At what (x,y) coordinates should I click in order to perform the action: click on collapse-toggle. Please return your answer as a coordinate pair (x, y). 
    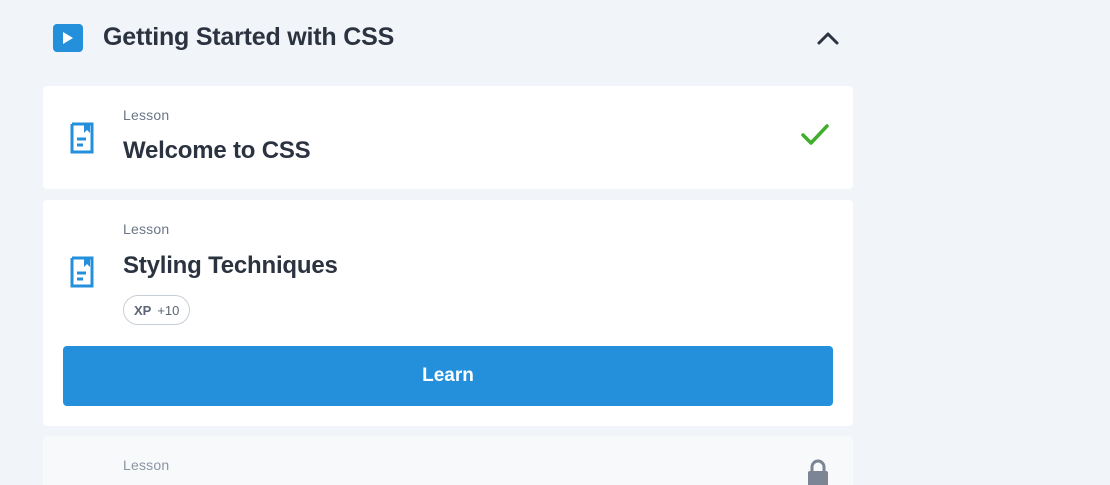
    Looking at the image, I should click on (828, 38).